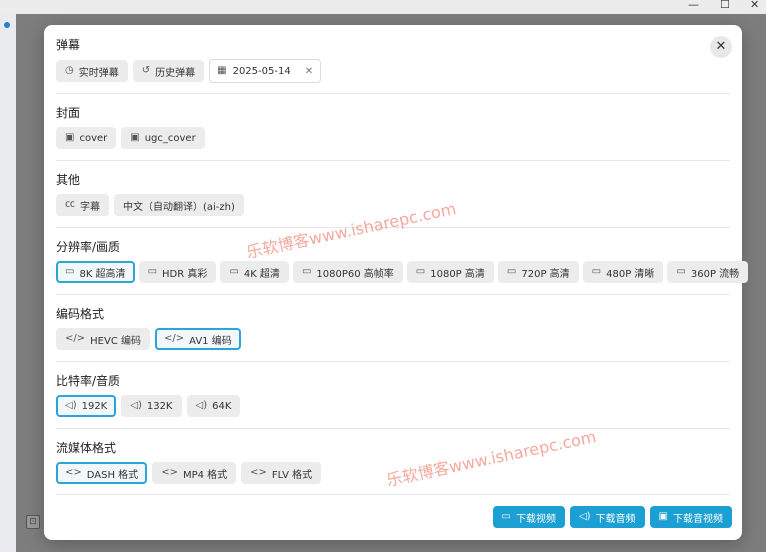 The height and width of the screenshot is (552, 766). Describe the element at coordinates (538, 272) in the screenshot. I see `resolution-720p-button: ▭ 720P 高清` at that location.